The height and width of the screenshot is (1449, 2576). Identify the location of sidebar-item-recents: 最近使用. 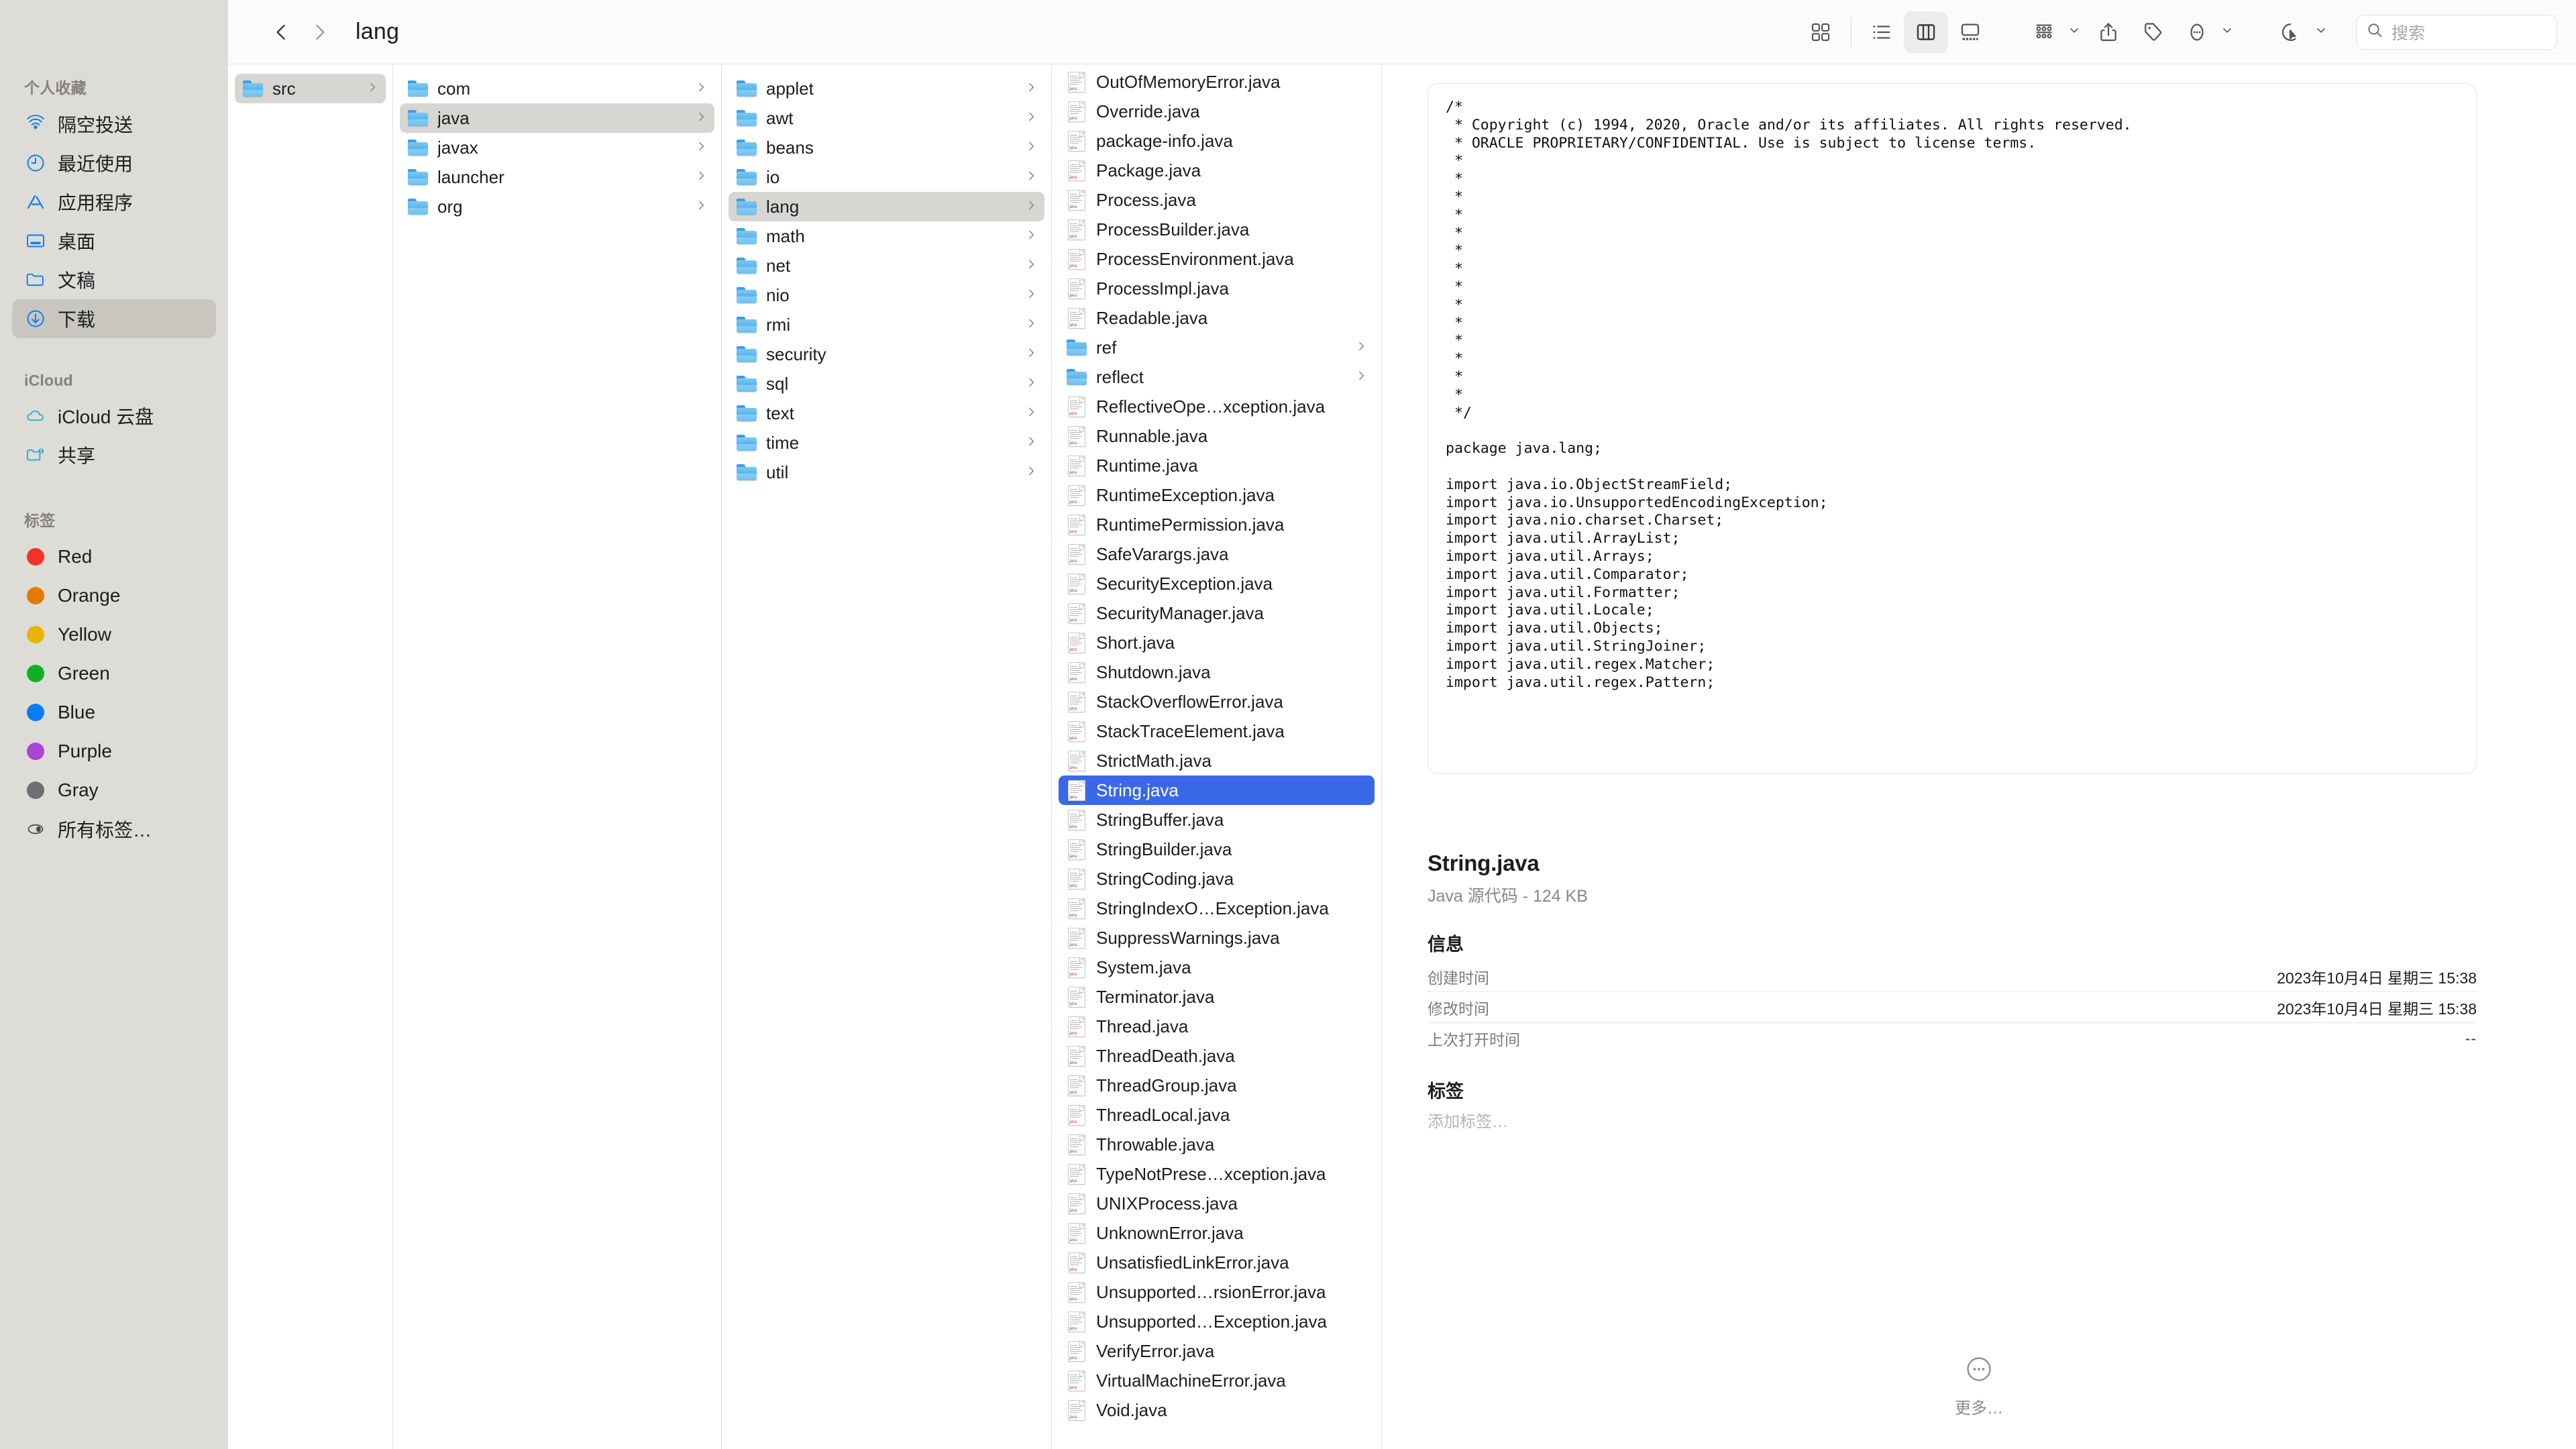
(114, 163).